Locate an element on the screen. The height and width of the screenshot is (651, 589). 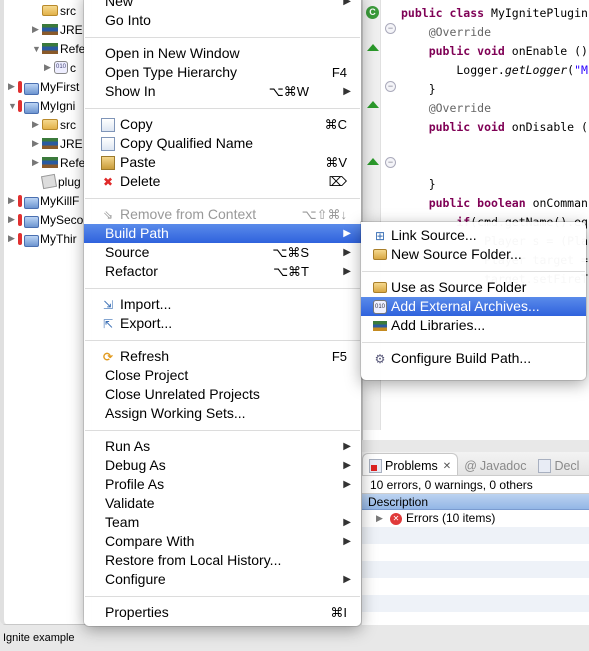
tree-item-label: Refe is located at coordinates (73, 48).